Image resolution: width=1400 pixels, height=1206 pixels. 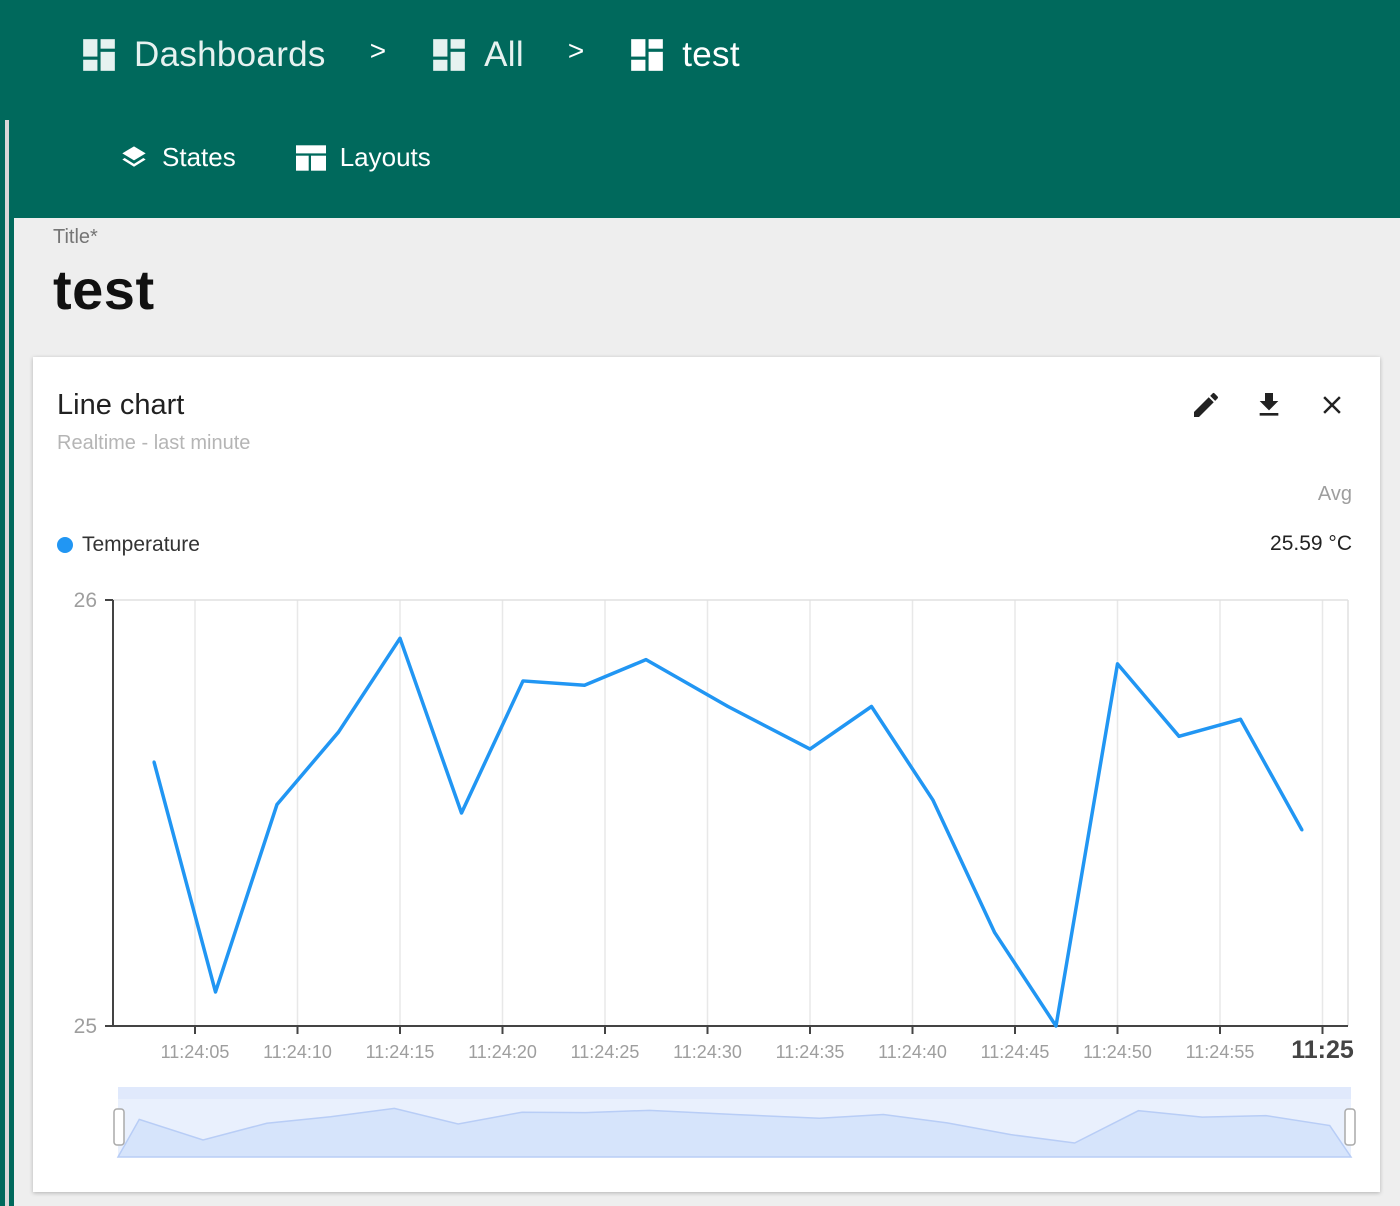 I want to click on legend-temperature: Temperature, so click(x=128, y=545).